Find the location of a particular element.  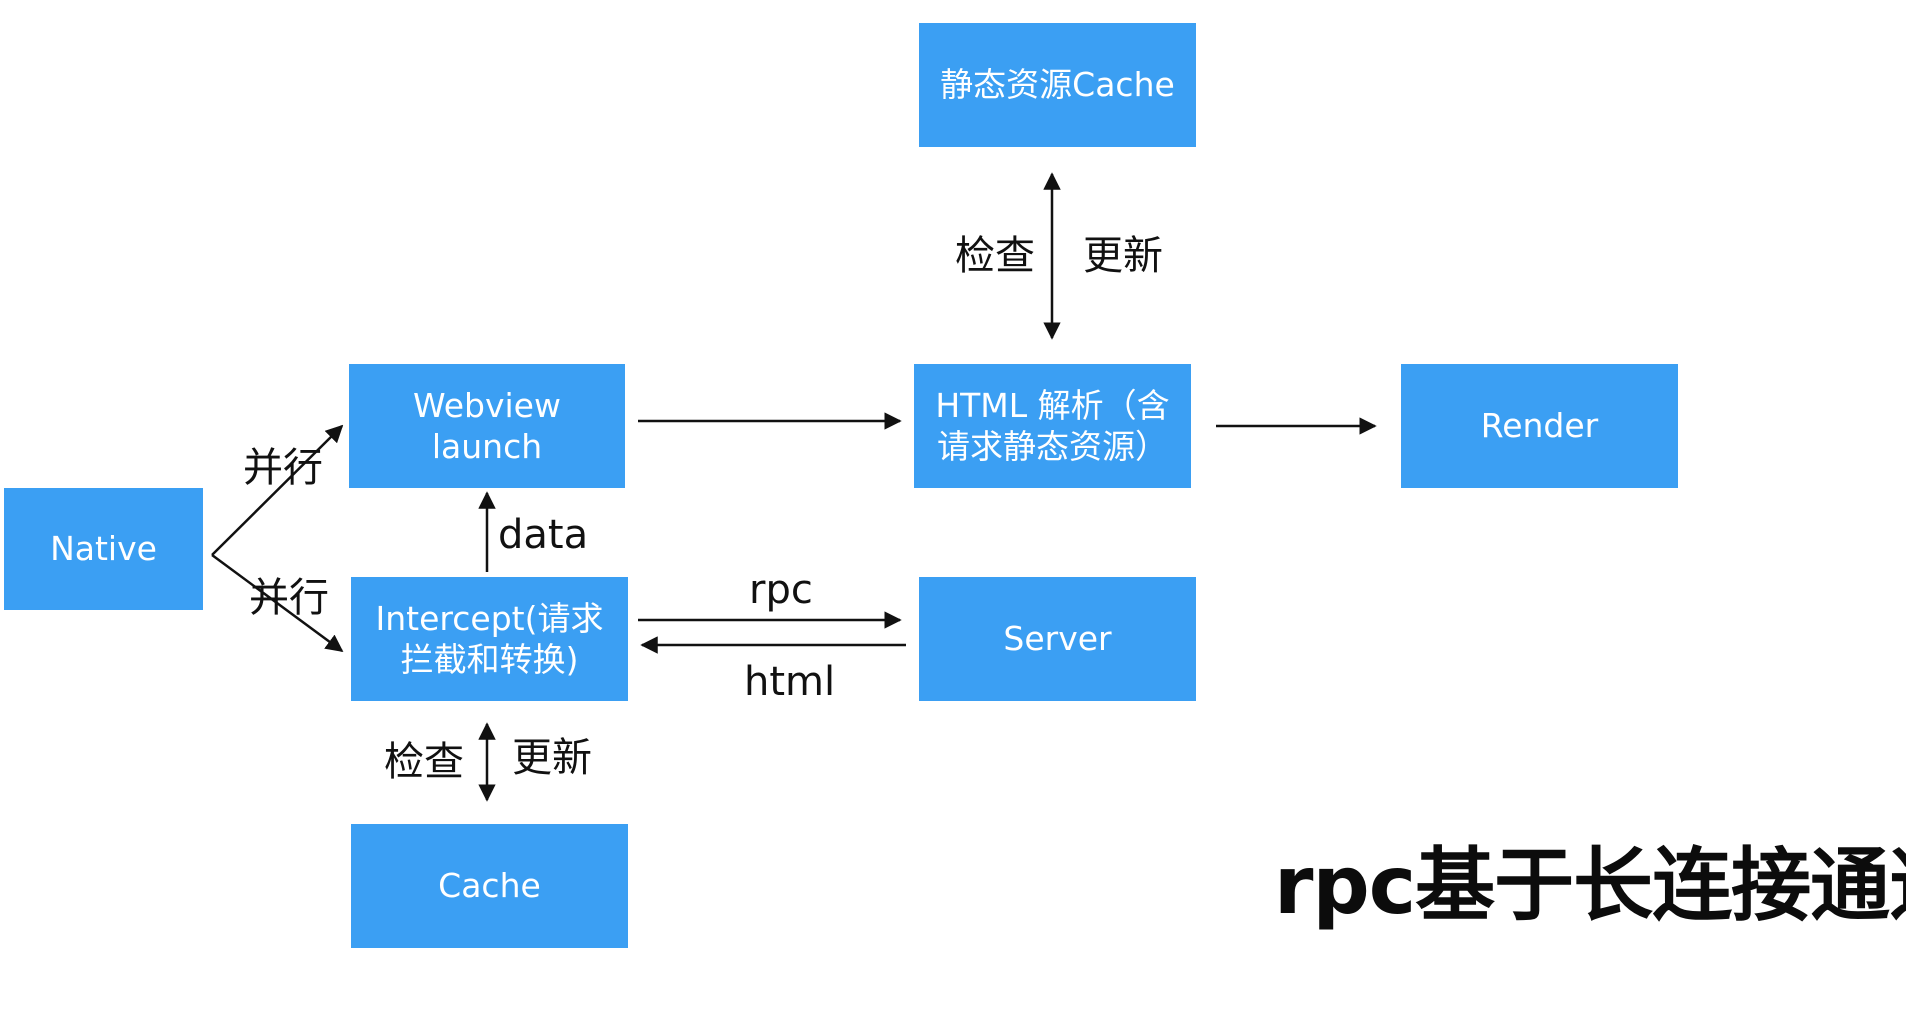

label-parallel-top: 并行 is located at coordinates (283, 468).